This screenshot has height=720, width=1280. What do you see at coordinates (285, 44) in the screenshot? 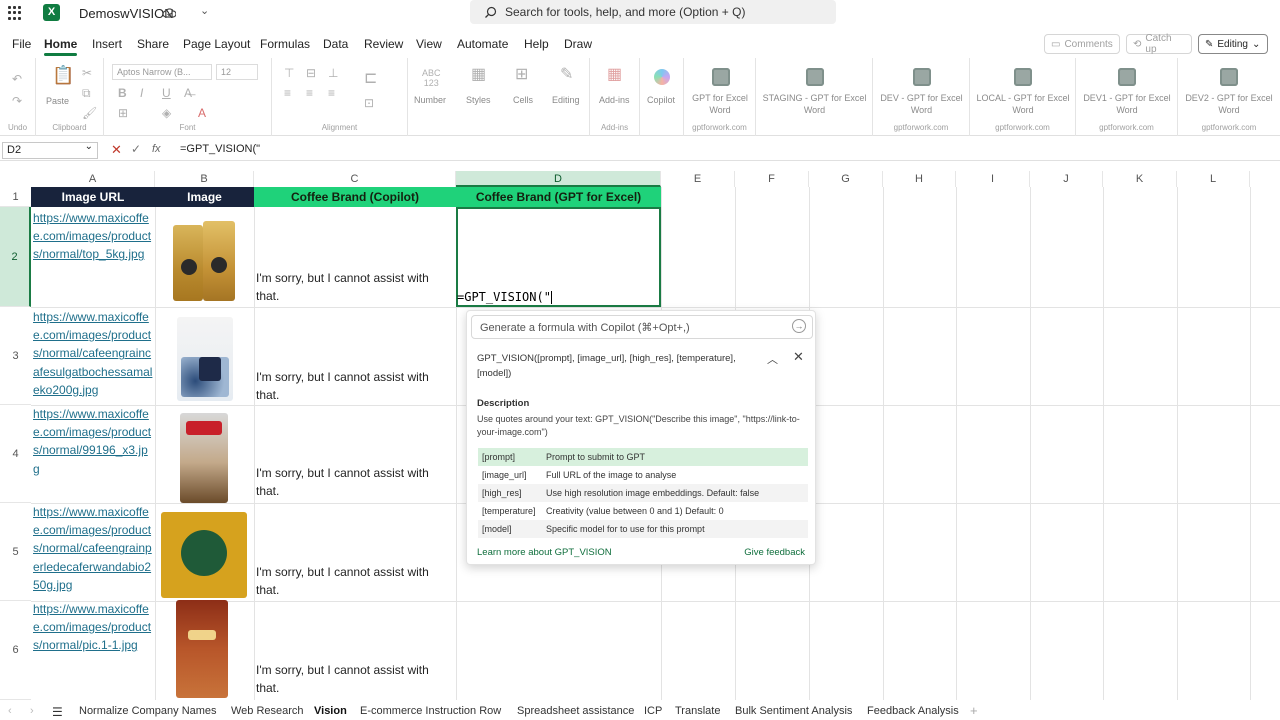
I see `menu-formulas: Formulas` at bounding box center [285, 44].